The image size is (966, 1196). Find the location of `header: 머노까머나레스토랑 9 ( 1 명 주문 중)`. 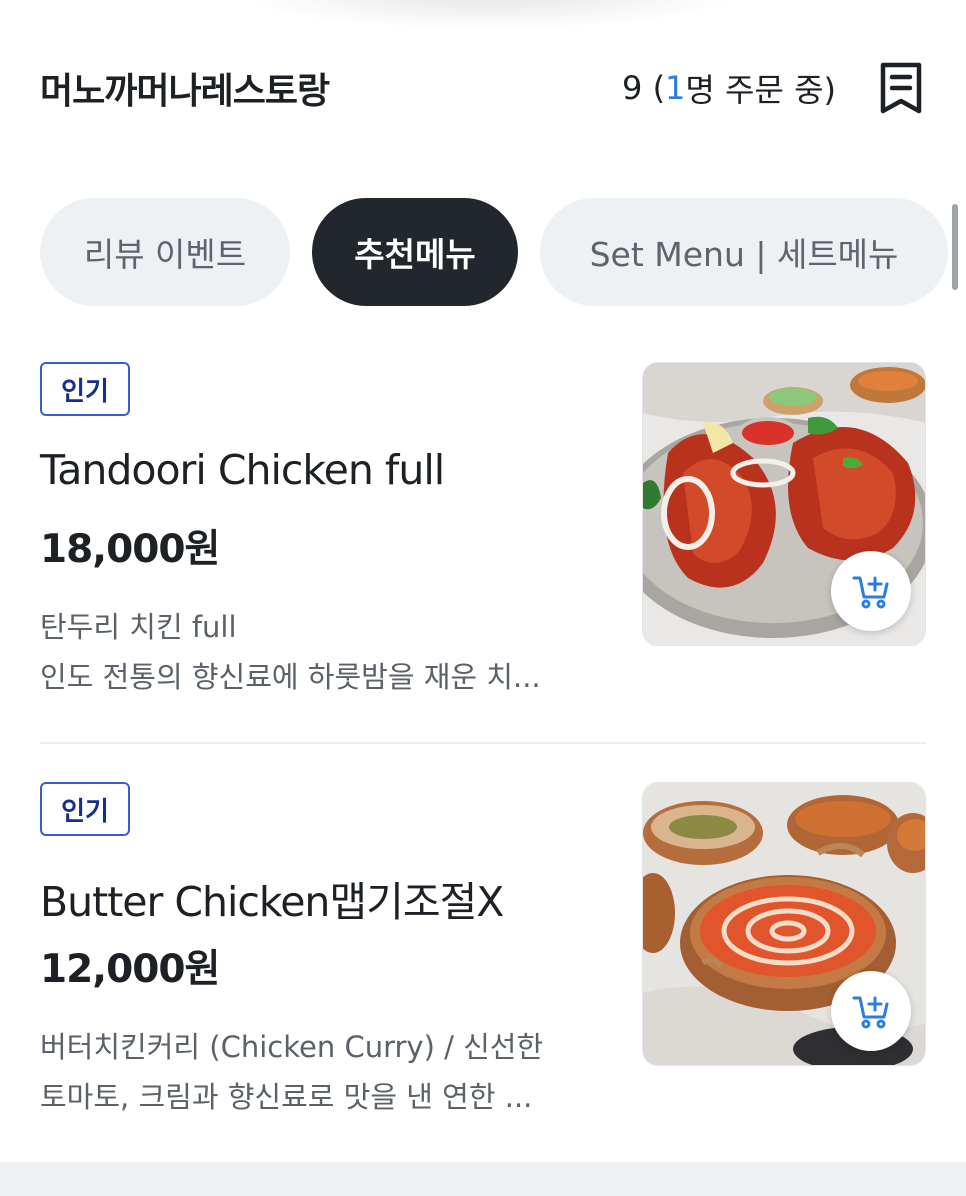

header: 머노까머나레스토랑 9 ( 1 명 주문 중) is located at coordinates (483, 88).